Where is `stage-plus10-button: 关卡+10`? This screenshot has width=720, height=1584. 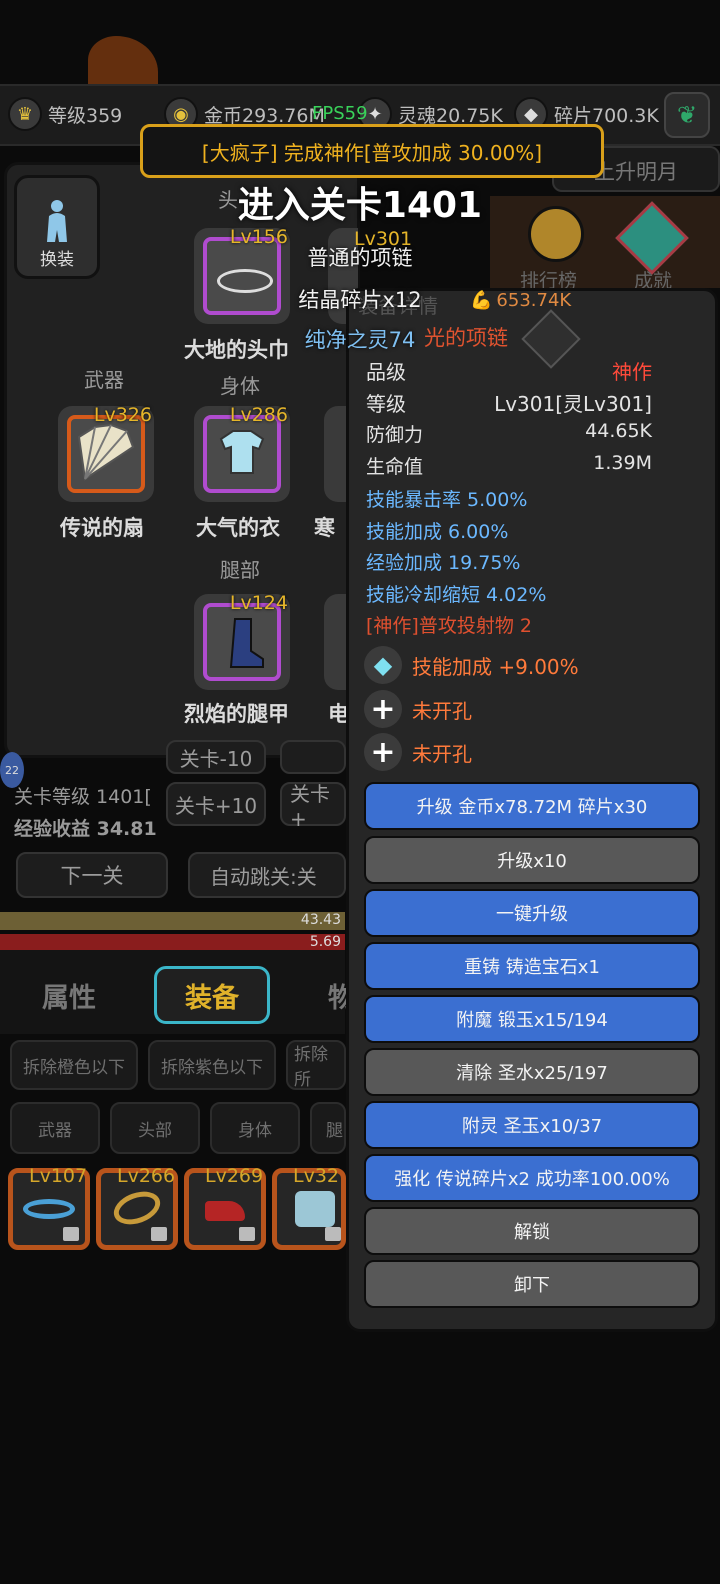
stage-plus10-button: 关卡+10 is located at coordinates (216, 804).